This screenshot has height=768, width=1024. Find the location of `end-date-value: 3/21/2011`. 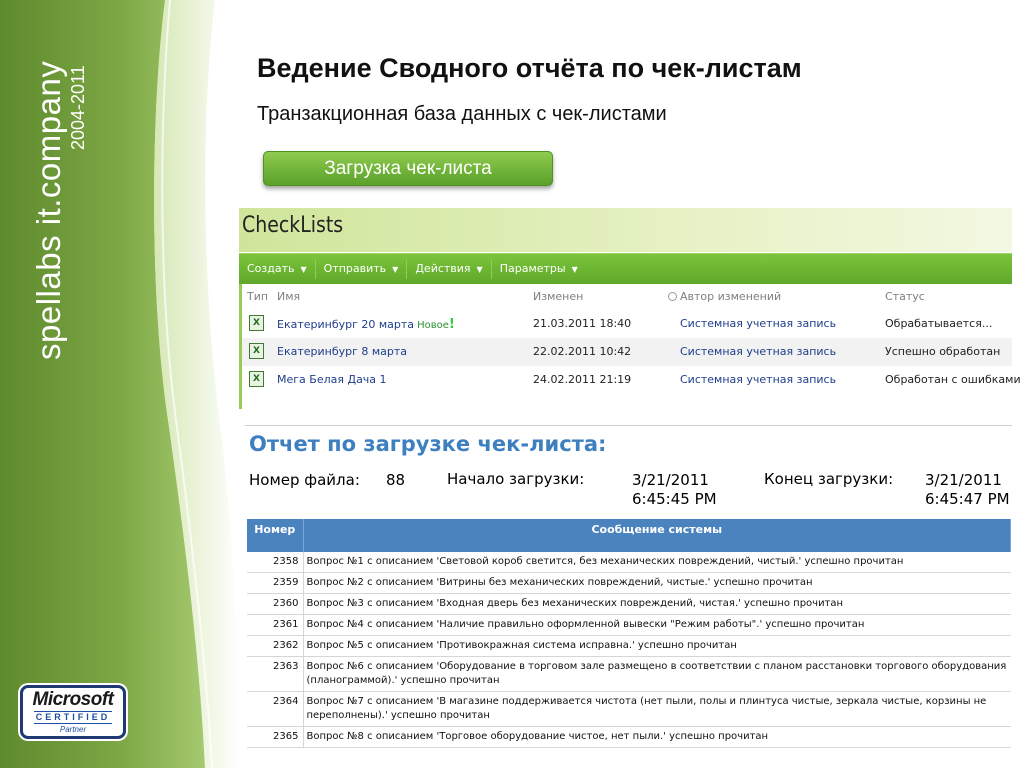

end-date-value: 3/21/2011 is located at coordinates (963, 480).